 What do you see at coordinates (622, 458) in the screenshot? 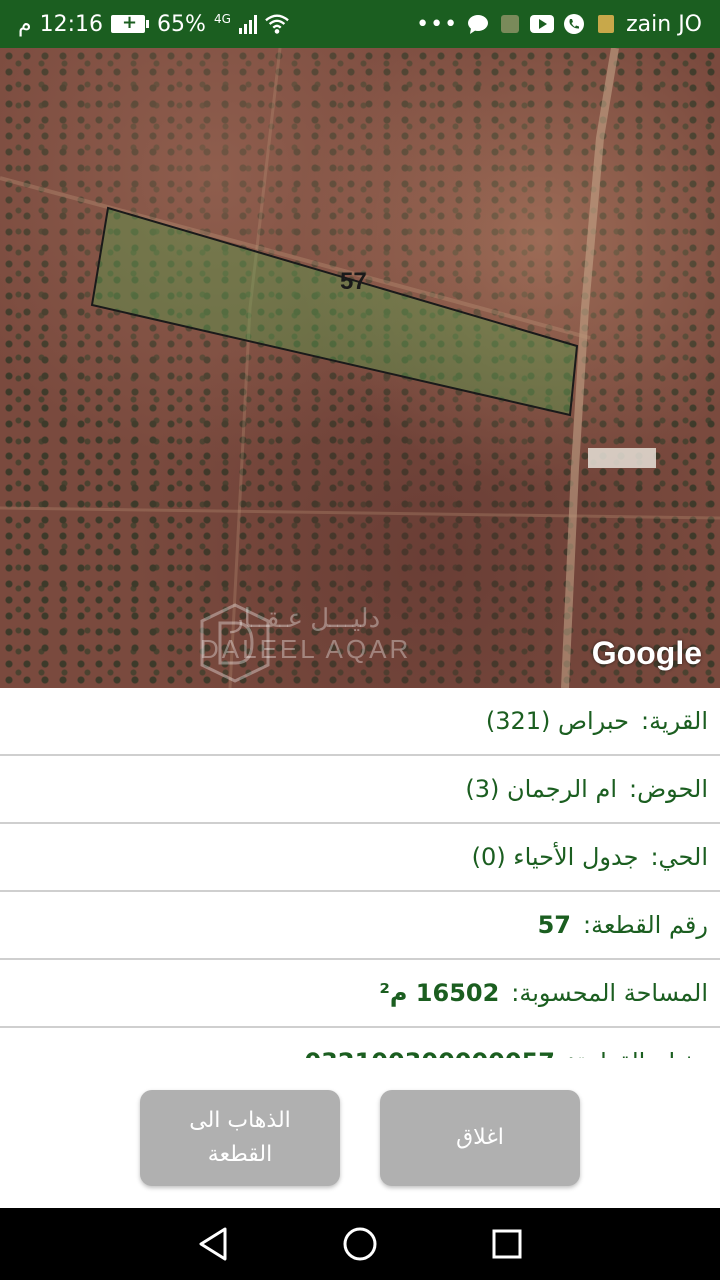
I see `building` at bounding box center [622, 458].